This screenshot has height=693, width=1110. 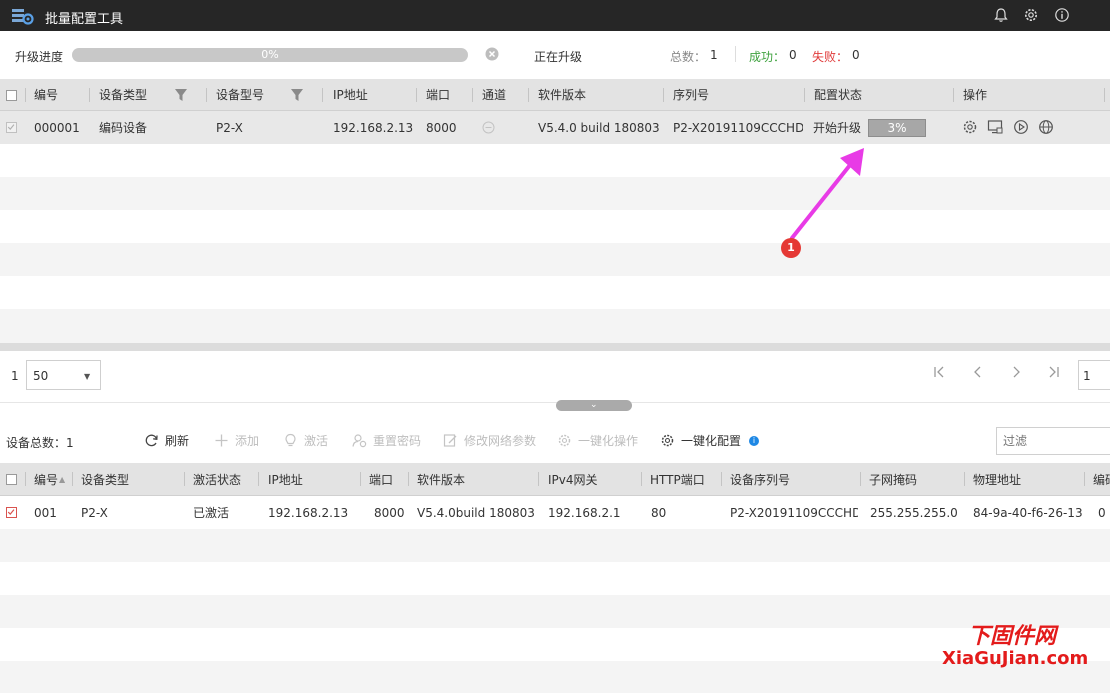 I want to click on col-channel: 通道, so click(x=494, y=94).